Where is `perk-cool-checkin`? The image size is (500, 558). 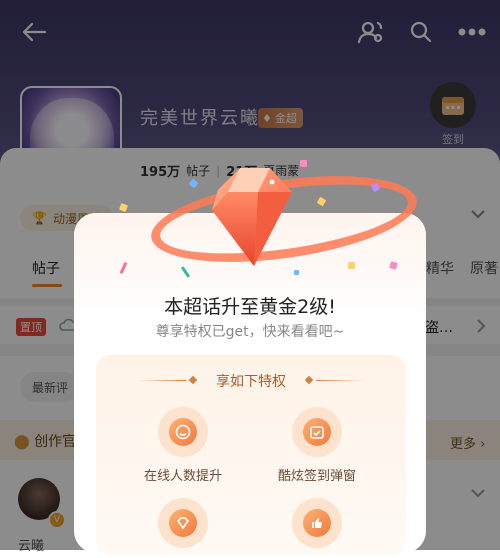 perk-cool-checkin is located at coordinates (317, 432).